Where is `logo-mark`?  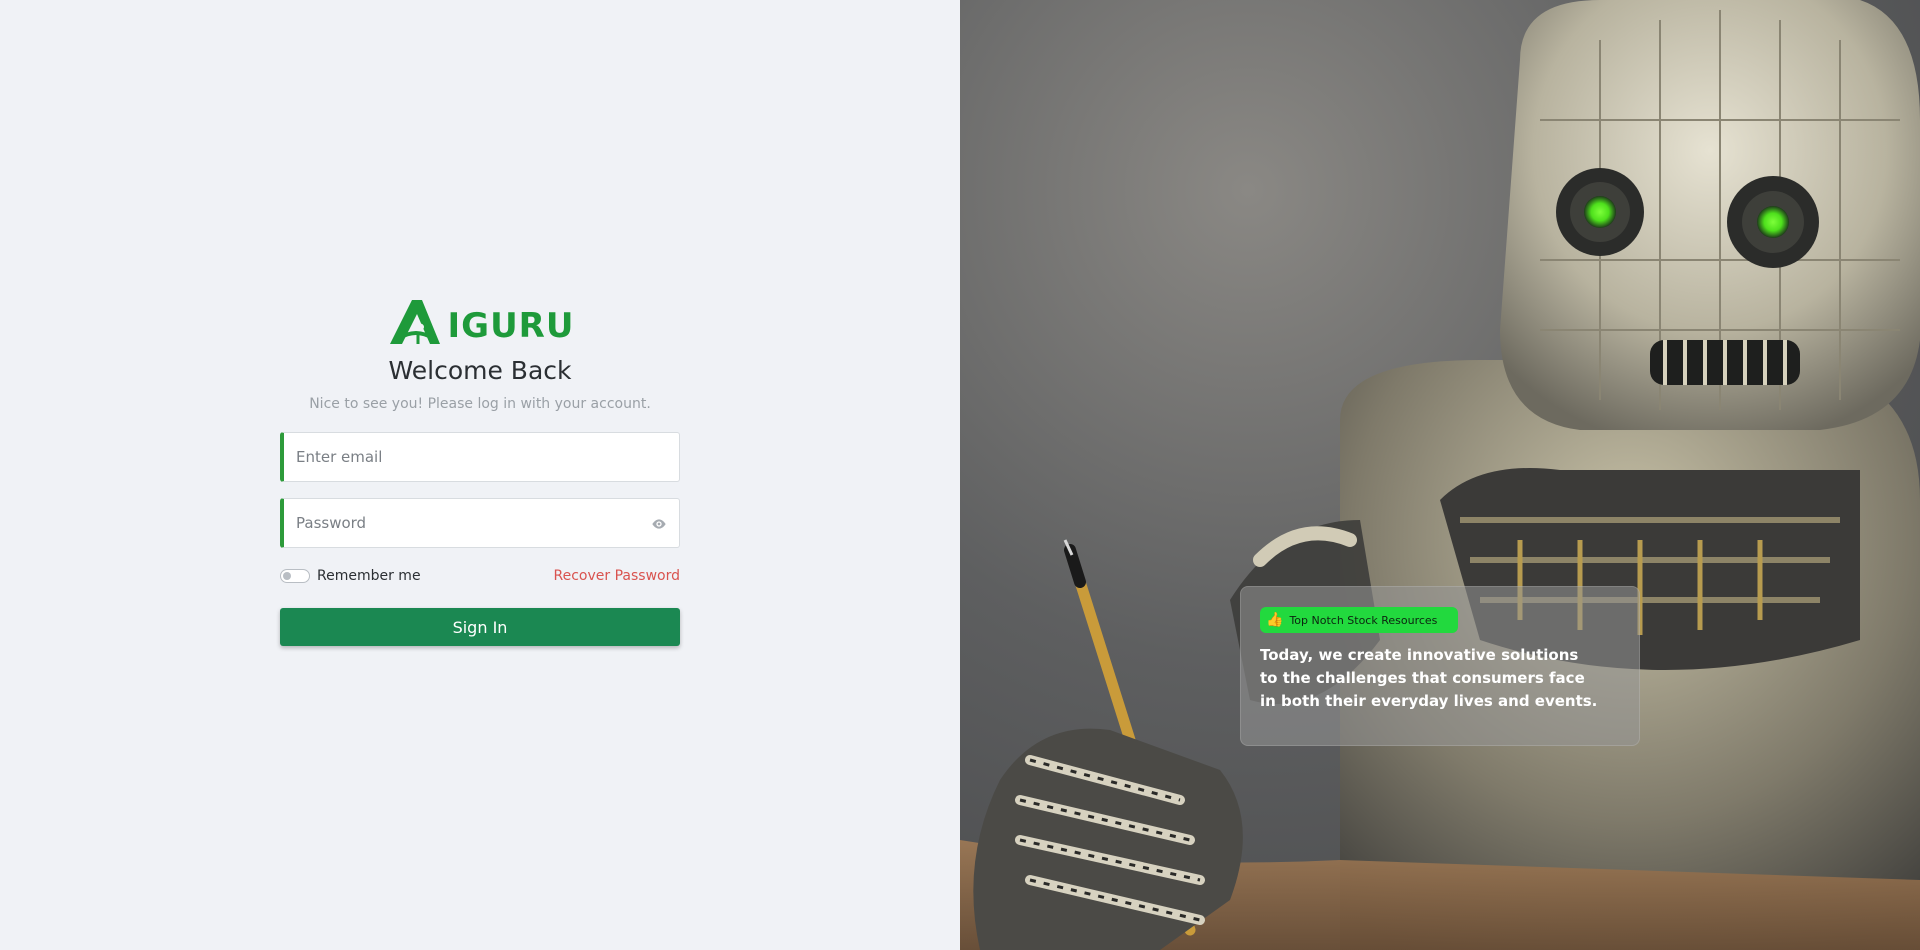 logo-mark is located at coordinates (414, 322).